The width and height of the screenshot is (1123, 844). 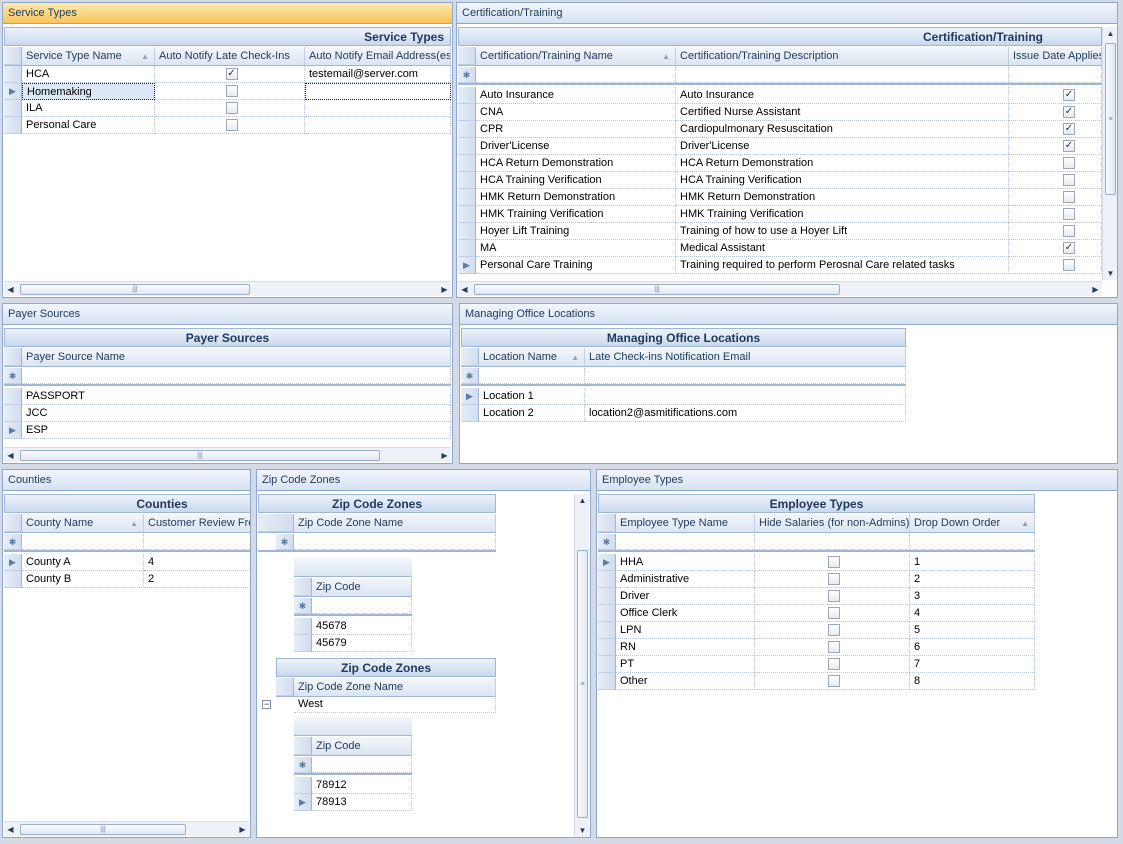 What do you see at coordinates (780, 146) in the screenshot?
I see `table-row: Driver'License Driver'License ✓` at bounding box center [780, 146].